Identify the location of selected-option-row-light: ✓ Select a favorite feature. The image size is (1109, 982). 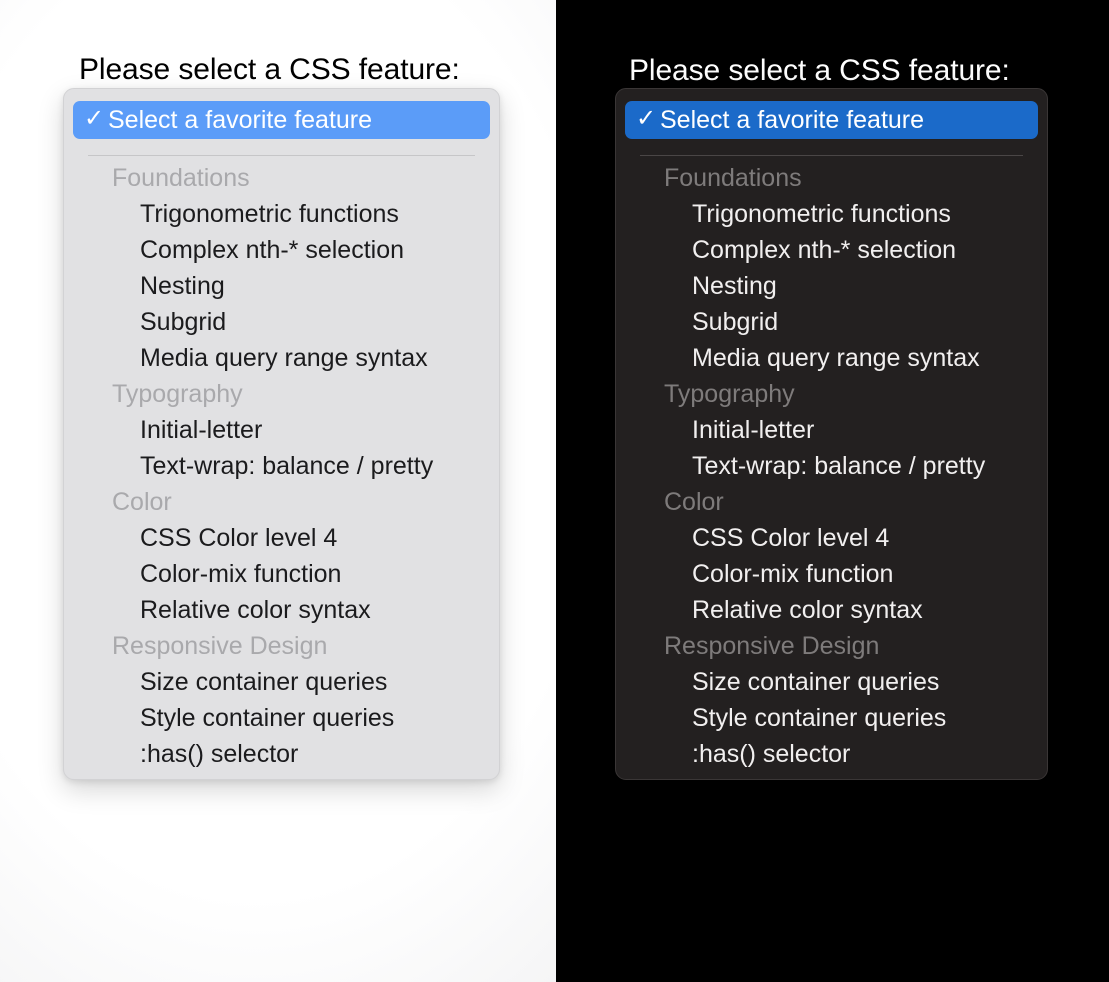
(281, 120).